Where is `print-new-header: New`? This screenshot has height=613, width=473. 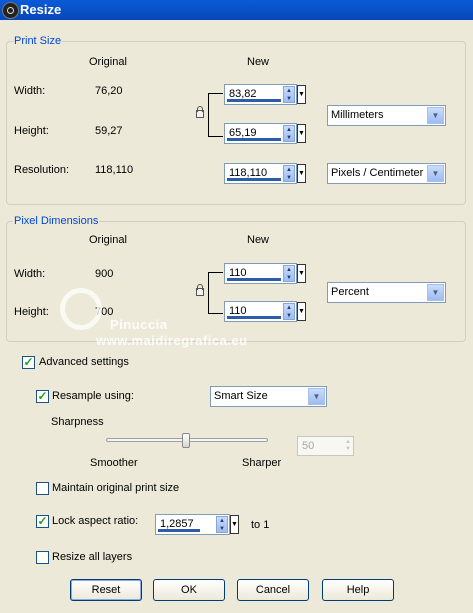 print-new-header: New is located at coordinates (258, 62).